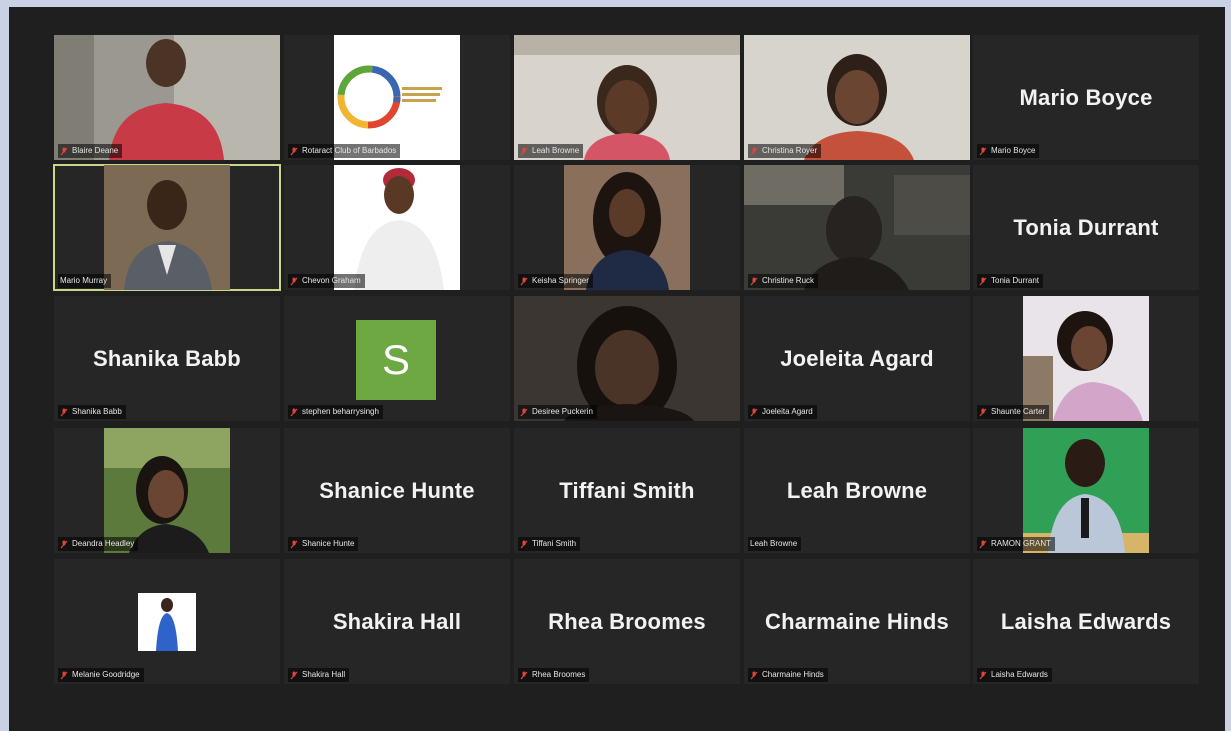 This screenshot has height=731, width=1231. What do you see at coordinates (555, 281) in the screenshot?
I see `participant-name-label: Keisha Springer` at bounding box center [555, 281].